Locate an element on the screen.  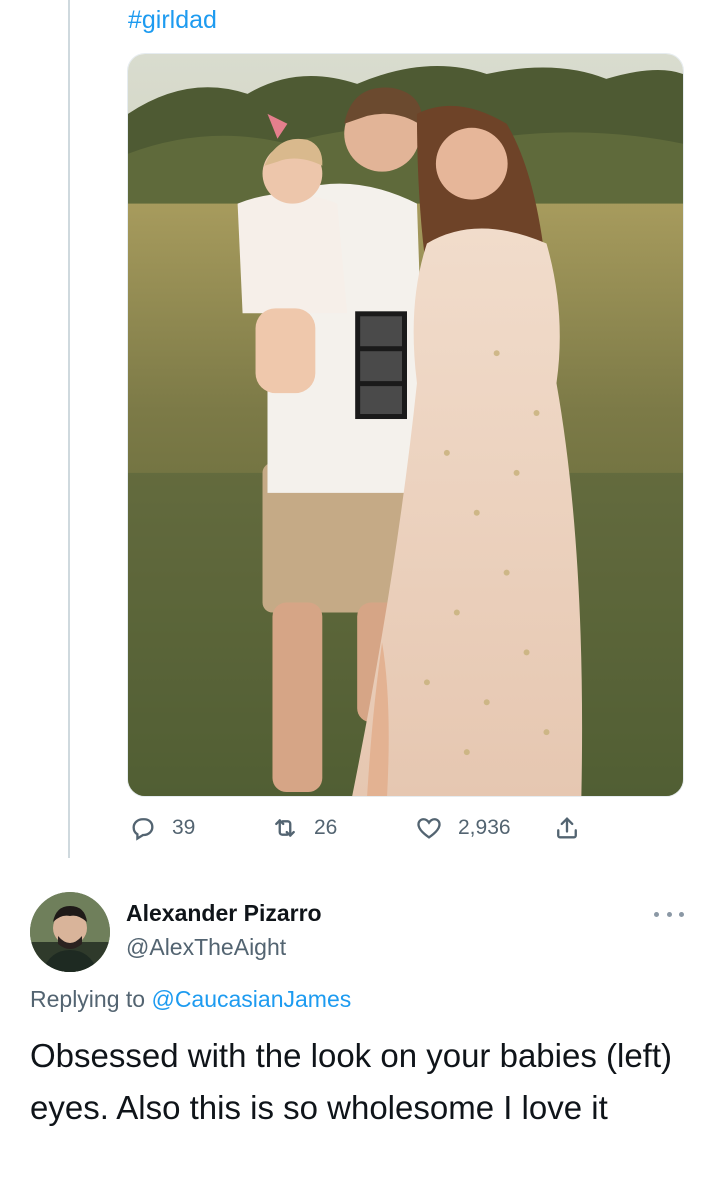
avatar is located at coordinates (70, 932).